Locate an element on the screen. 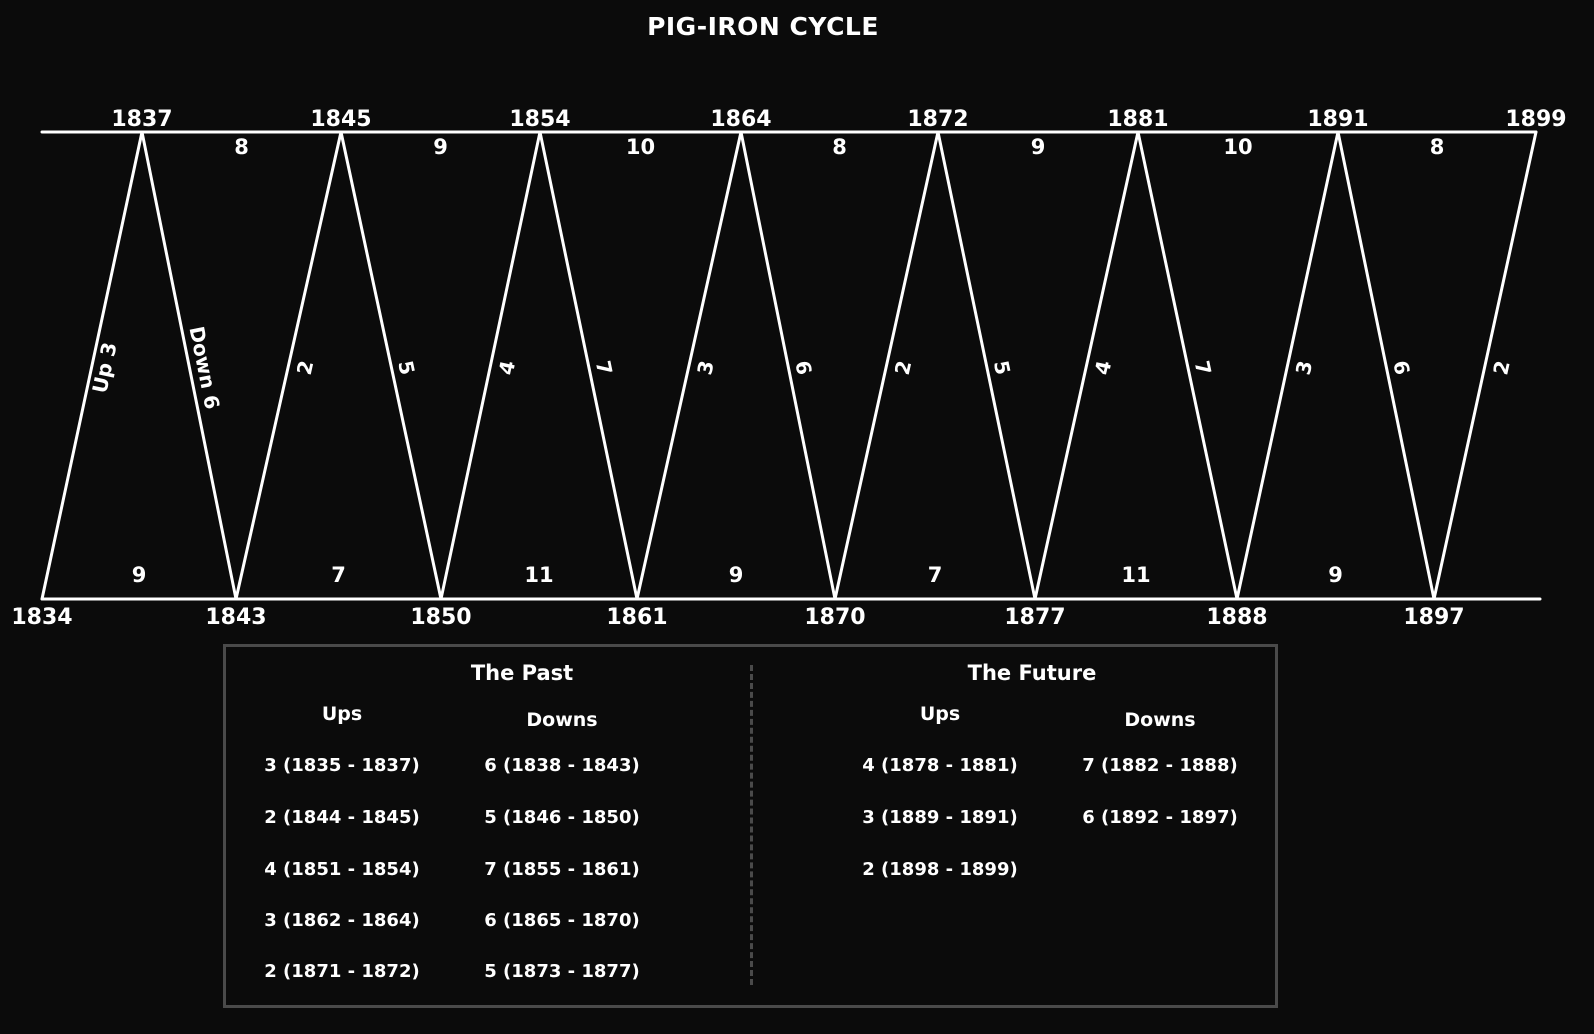 This screenshot has width=1594, height=1034. trough-year-label: 1843 is located at coordinates (235, 617).